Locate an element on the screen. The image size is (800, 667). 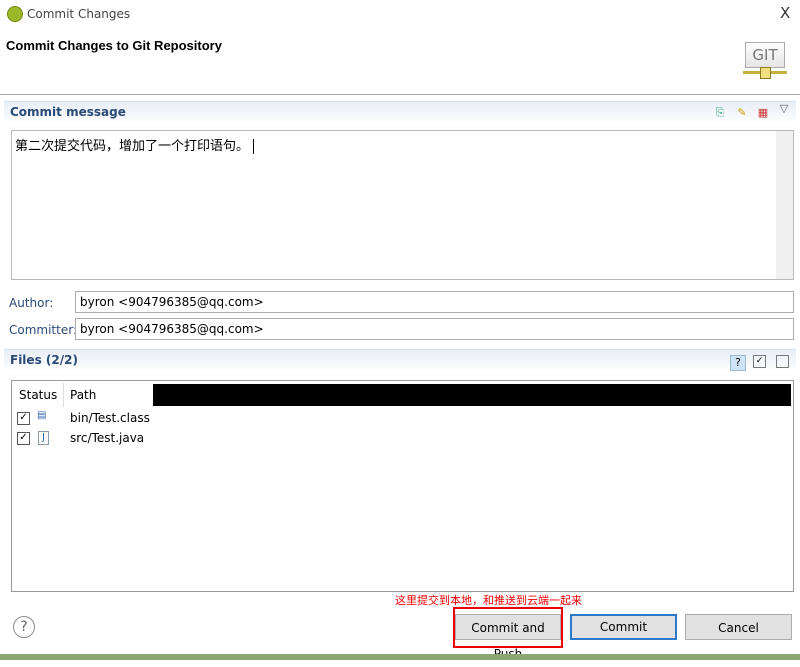
header-divider is located at coordinates (400, 94).